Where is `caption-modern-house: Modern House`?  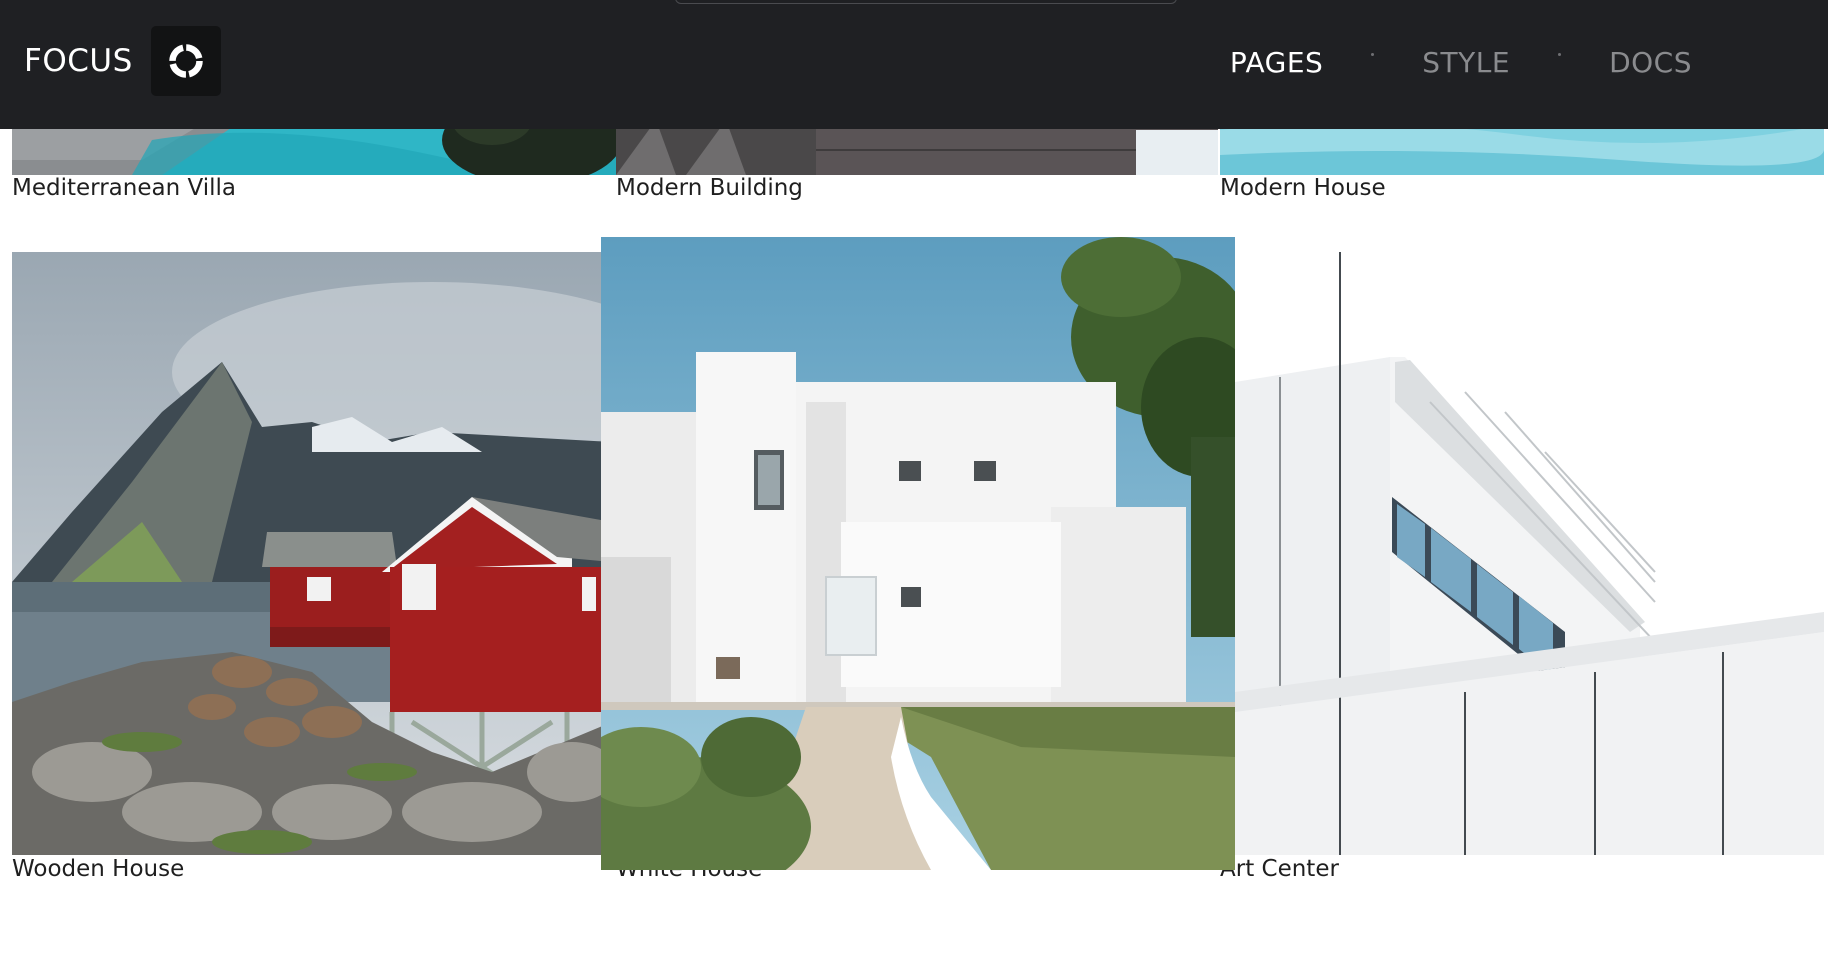
caption-modern-house: Modern House is located at coordinates (1303, 188).